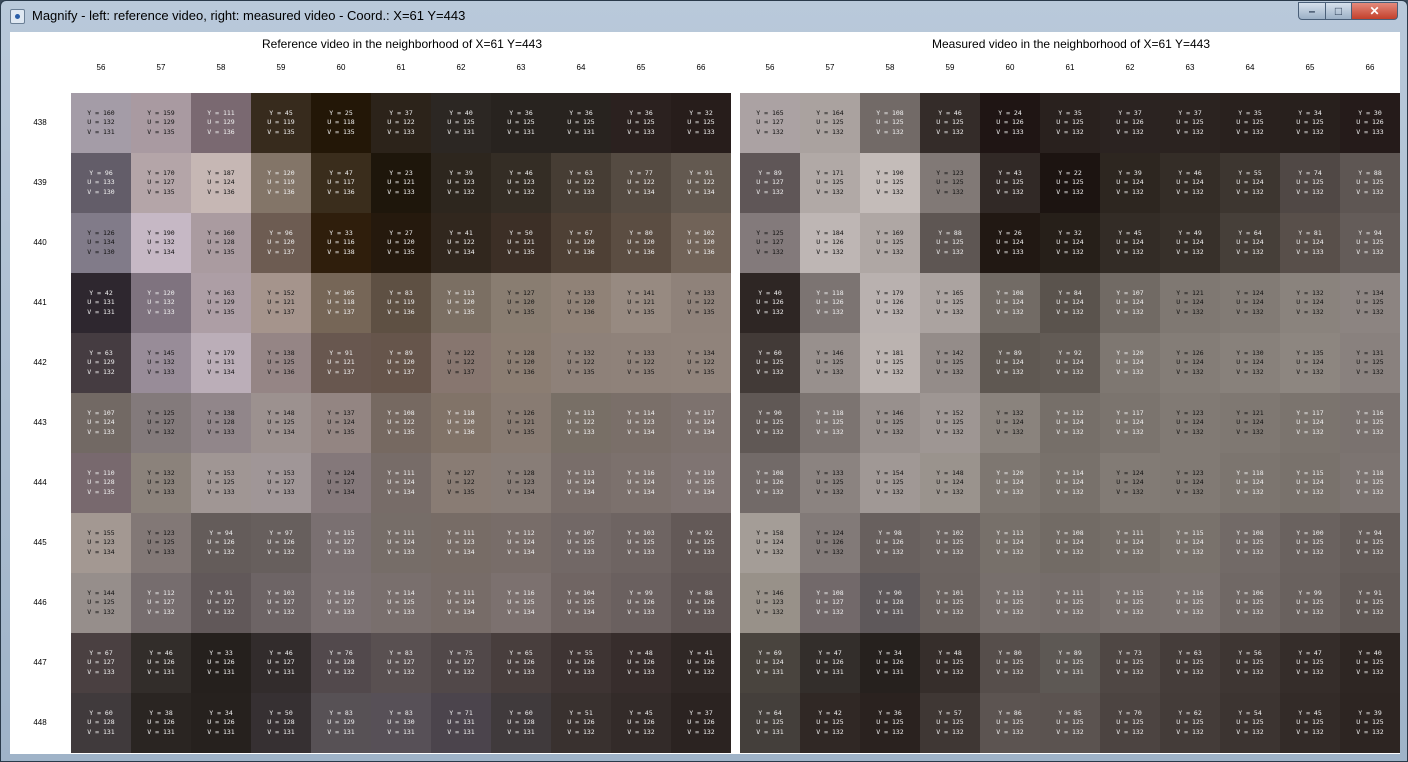  What do you see at coordinates (1310, 483) in the screenshot?
I see `pixel-cell: Y = 115 U = 124 V = 132` at bounding box center [1310, 483].